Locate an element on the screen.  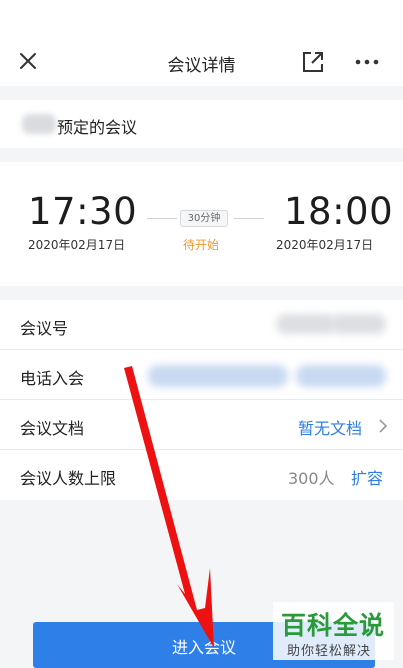
more-icon is located at coordinates (367, 62).